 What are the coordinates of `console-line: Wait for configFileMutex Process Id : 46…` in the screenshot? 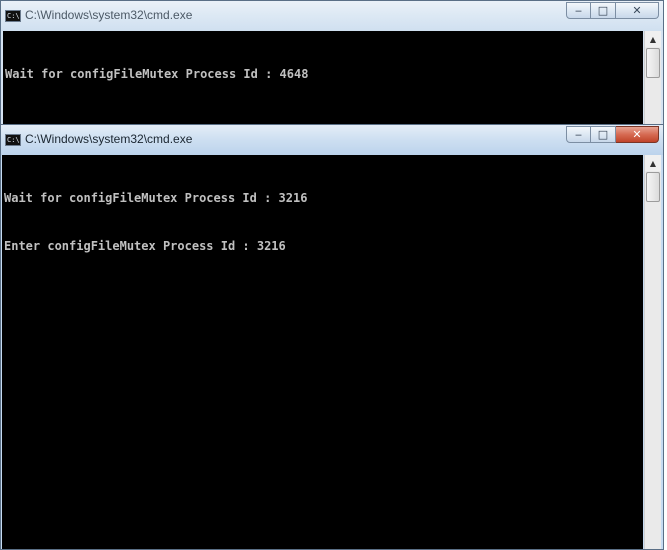 It's located at (157, 74).